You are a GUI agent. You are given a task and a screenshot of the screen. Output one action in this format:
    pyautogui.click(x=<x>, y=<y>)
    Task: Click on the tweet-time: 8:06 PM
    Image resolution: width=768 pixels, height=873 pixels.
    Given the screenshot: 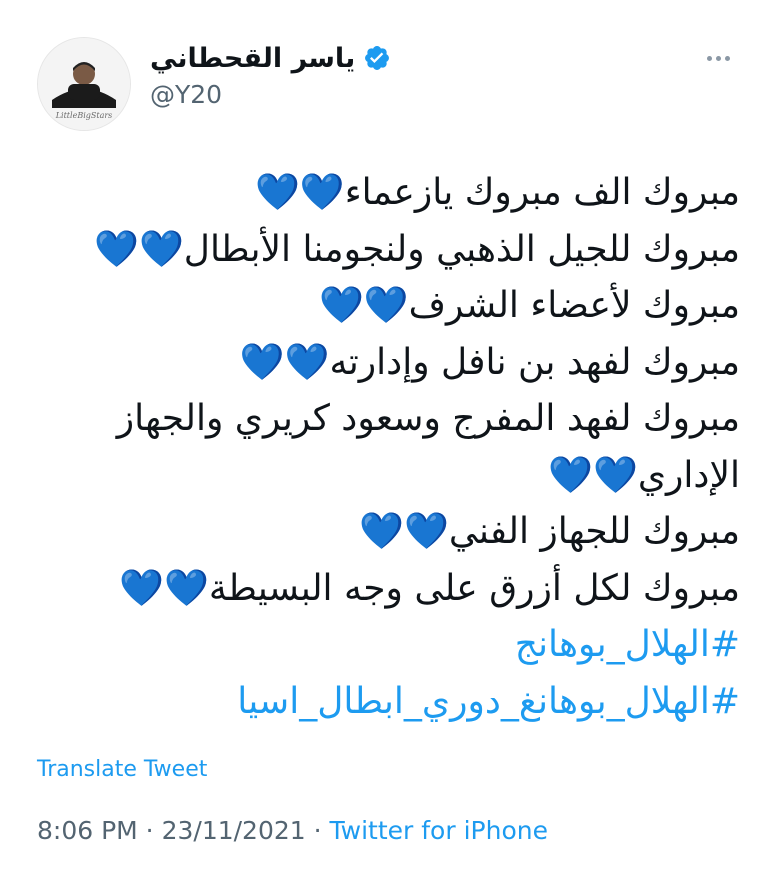 What is the action you would take?
    pyautogui.click(x=87, y=830)
    